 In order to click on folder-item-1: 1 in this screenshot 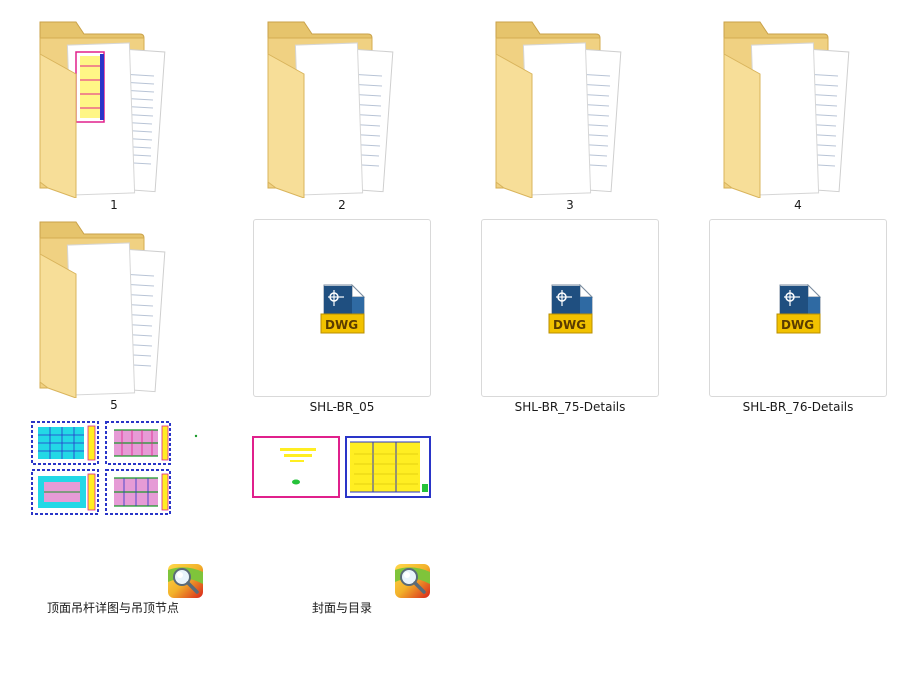, I will do `click(114, 114)`.